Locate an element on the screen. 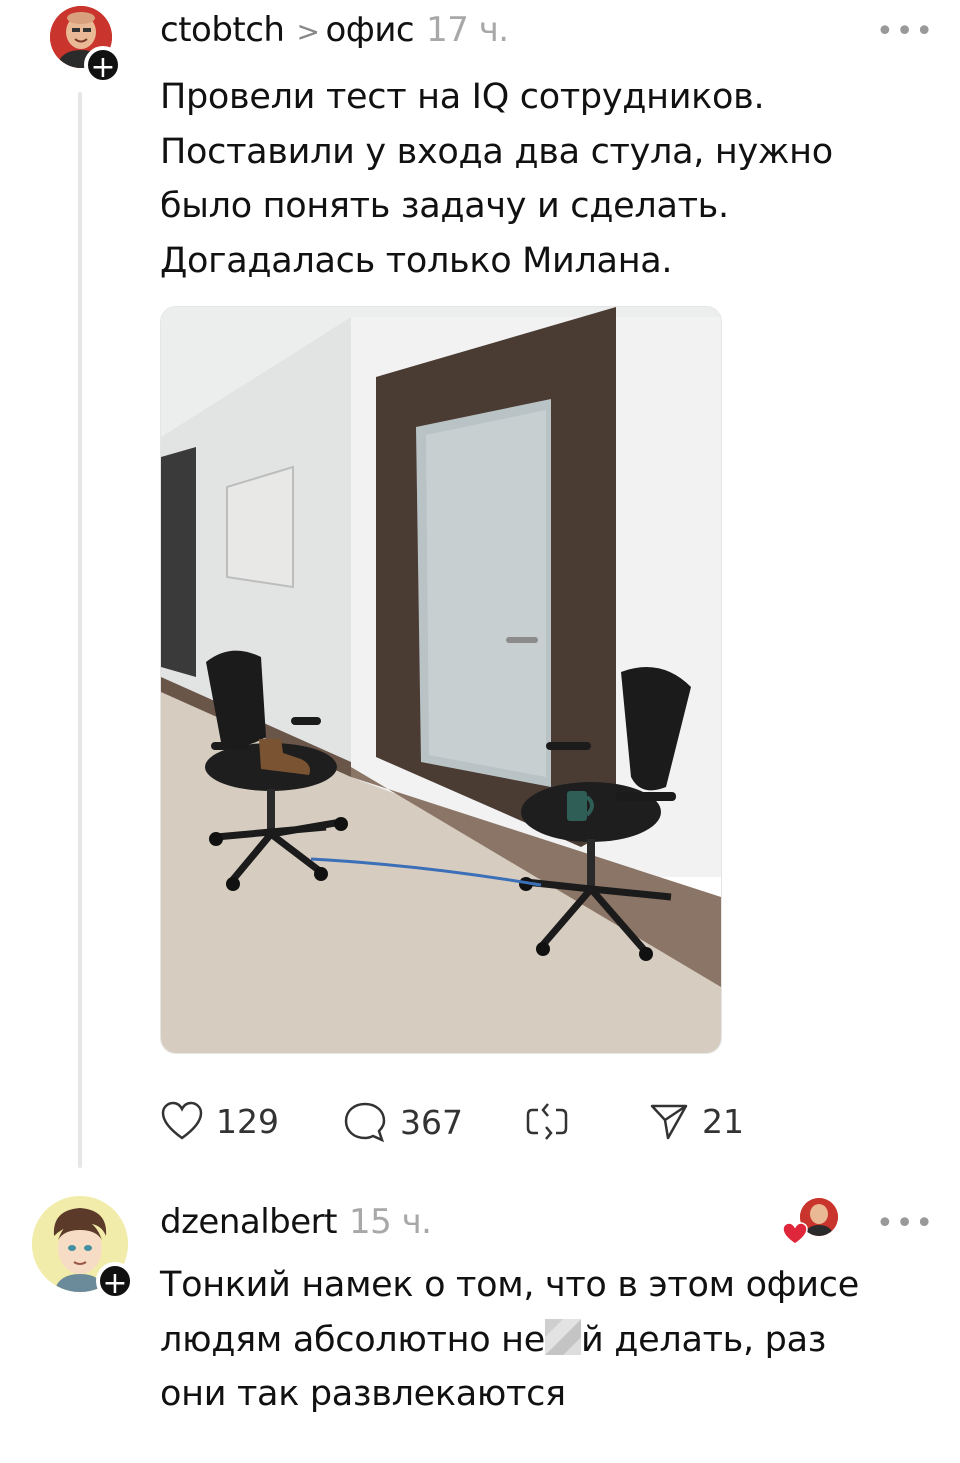  comment-button: 367 is located at coordinates (402, 1122).